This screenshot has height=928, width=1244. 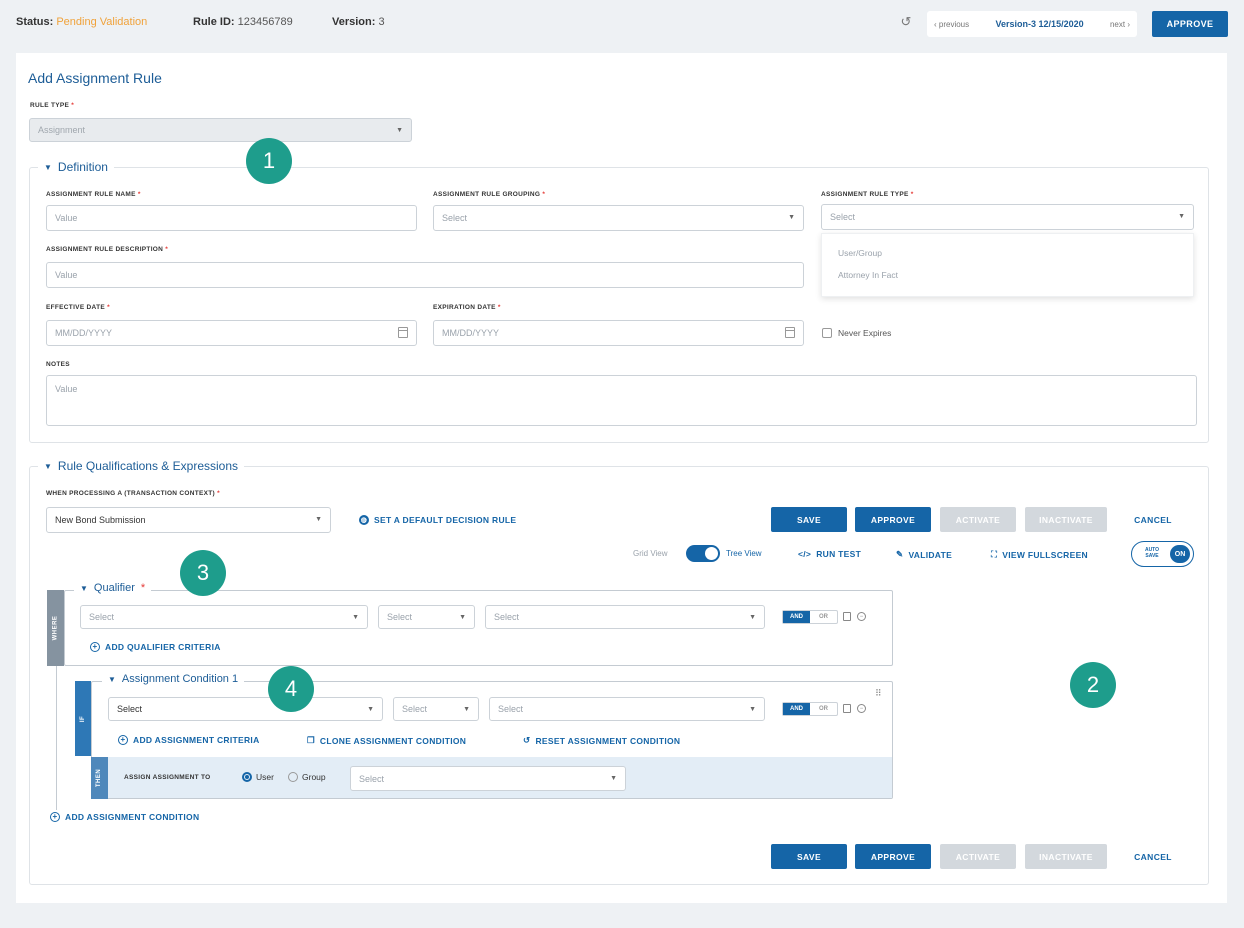 What do you see at coordinates (113, 588) in the screenshot?
I see `qualifier-legend: ▼ Qualifier *` at bounding box center [113, 588].